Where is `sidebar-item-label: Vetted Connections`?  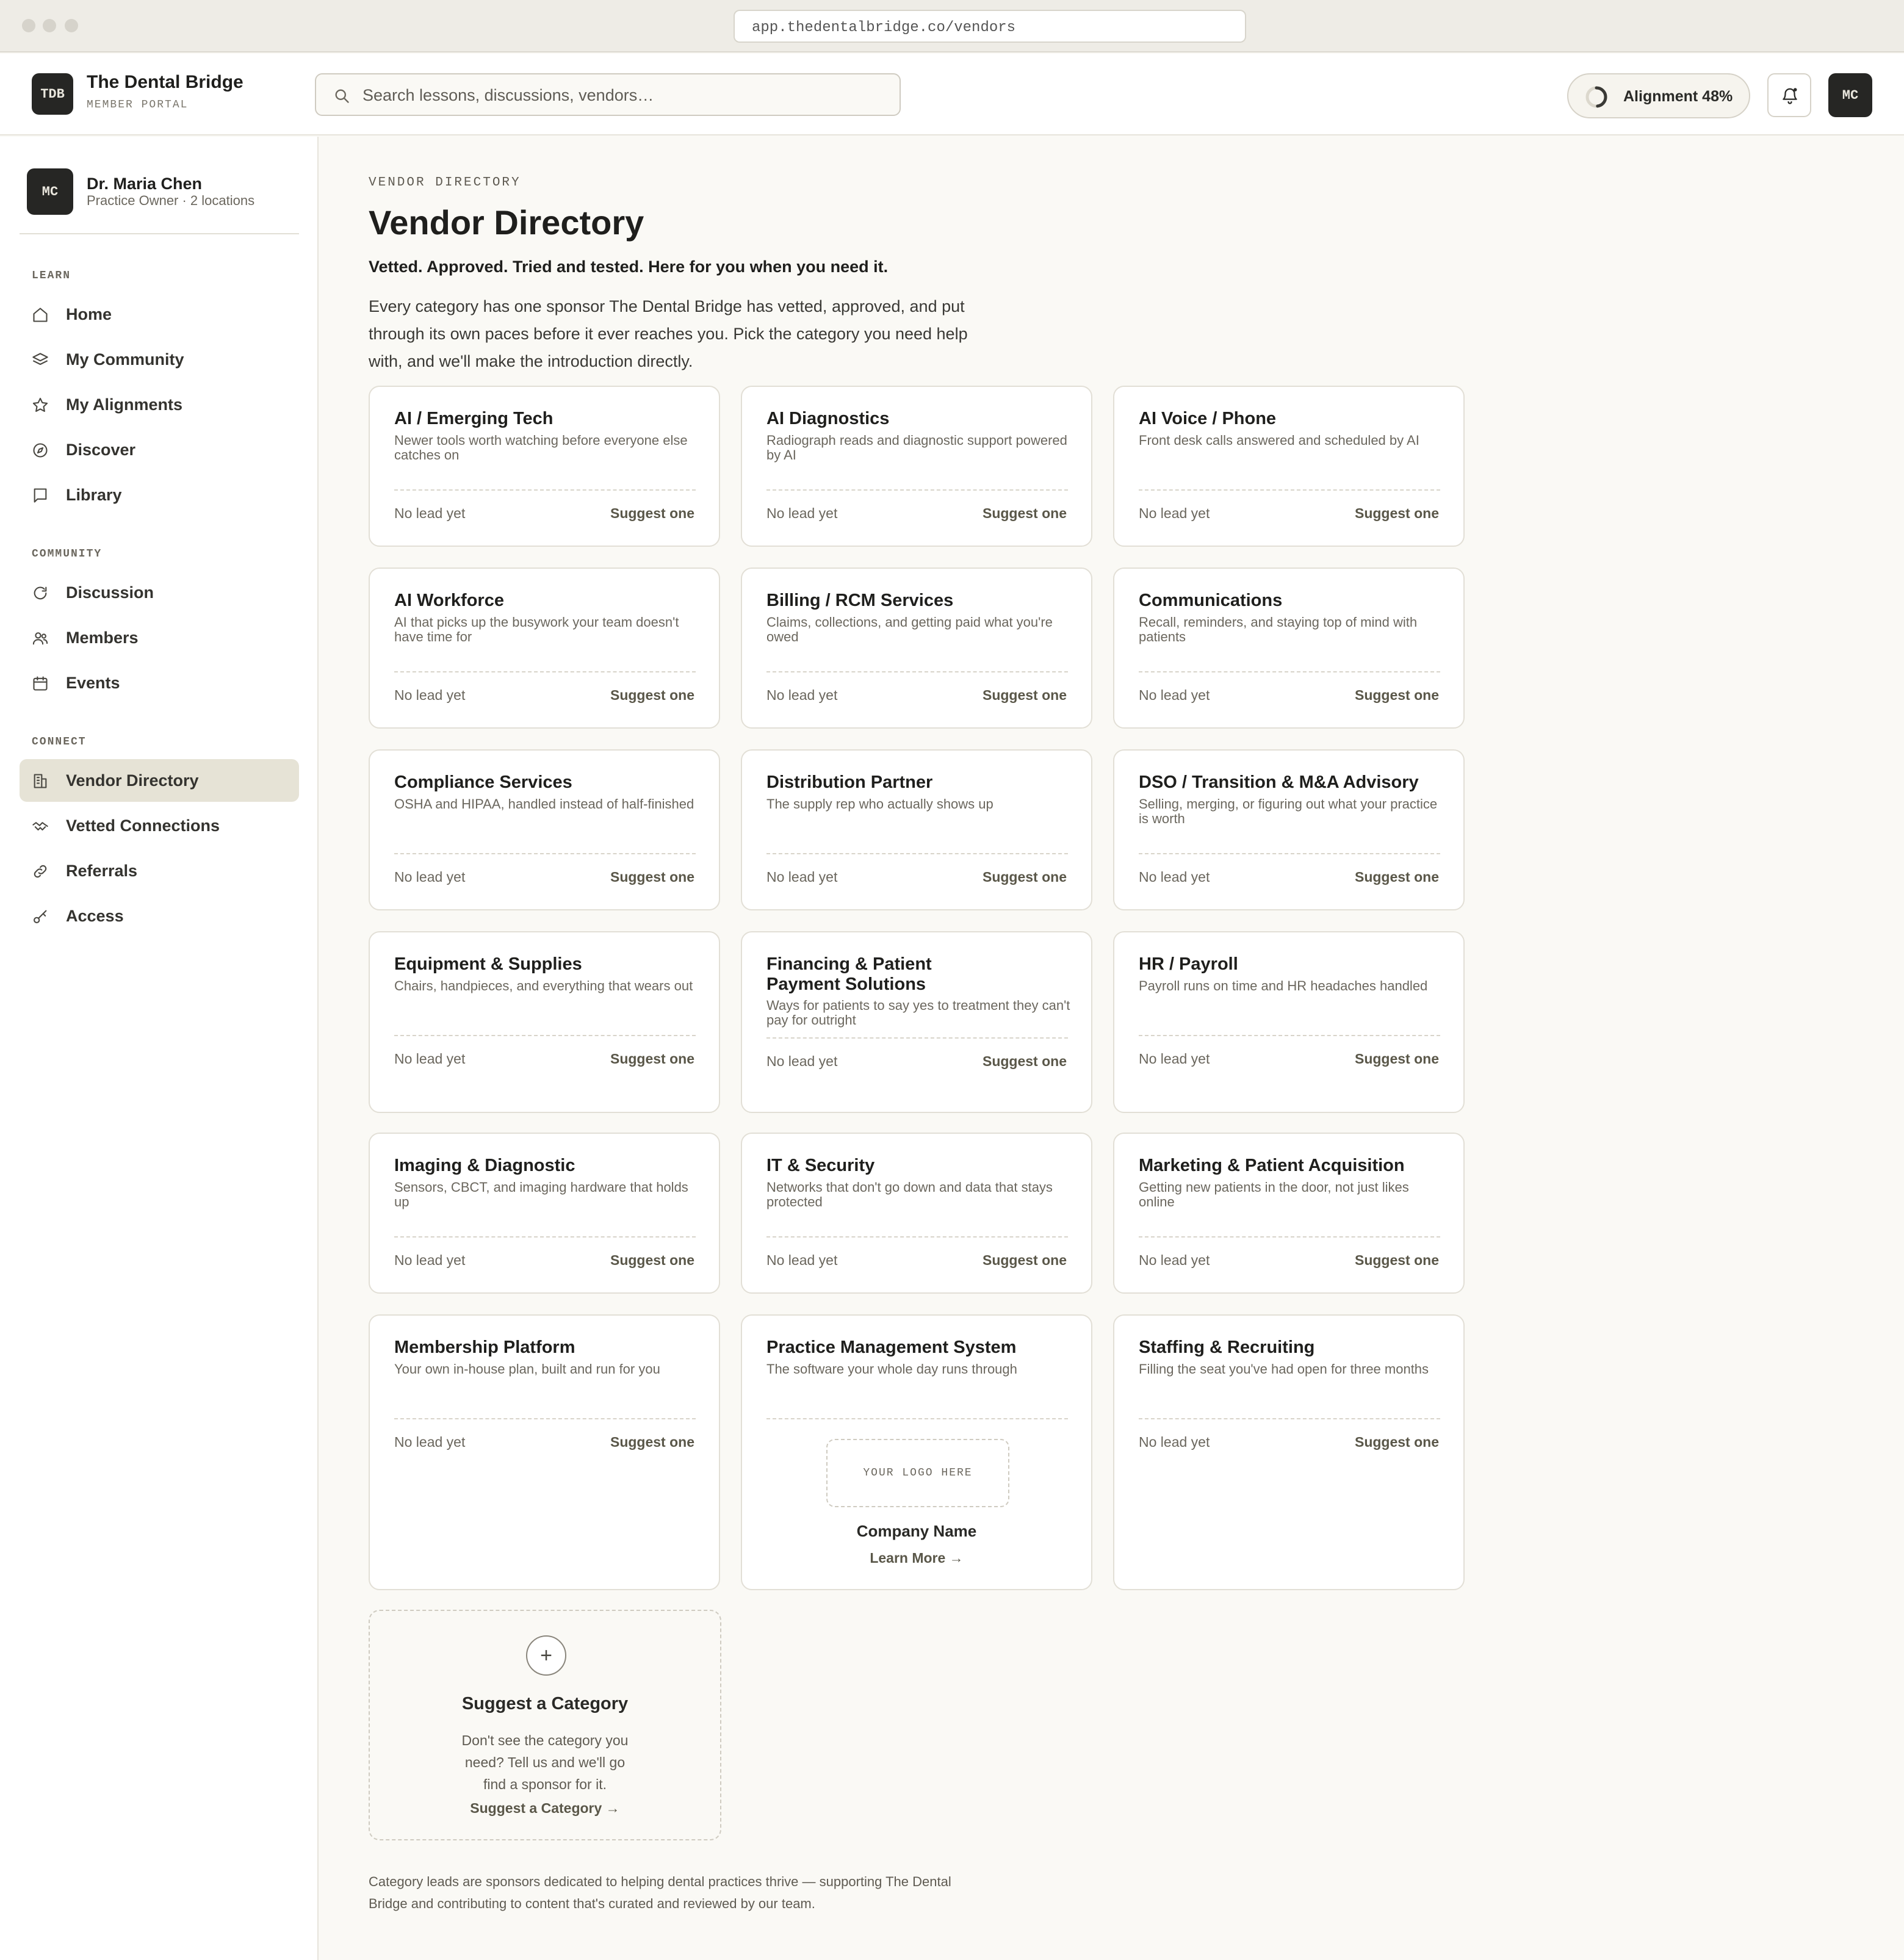 sidebar-item-label: Vetted Connections is located at coordinates (143, 826).